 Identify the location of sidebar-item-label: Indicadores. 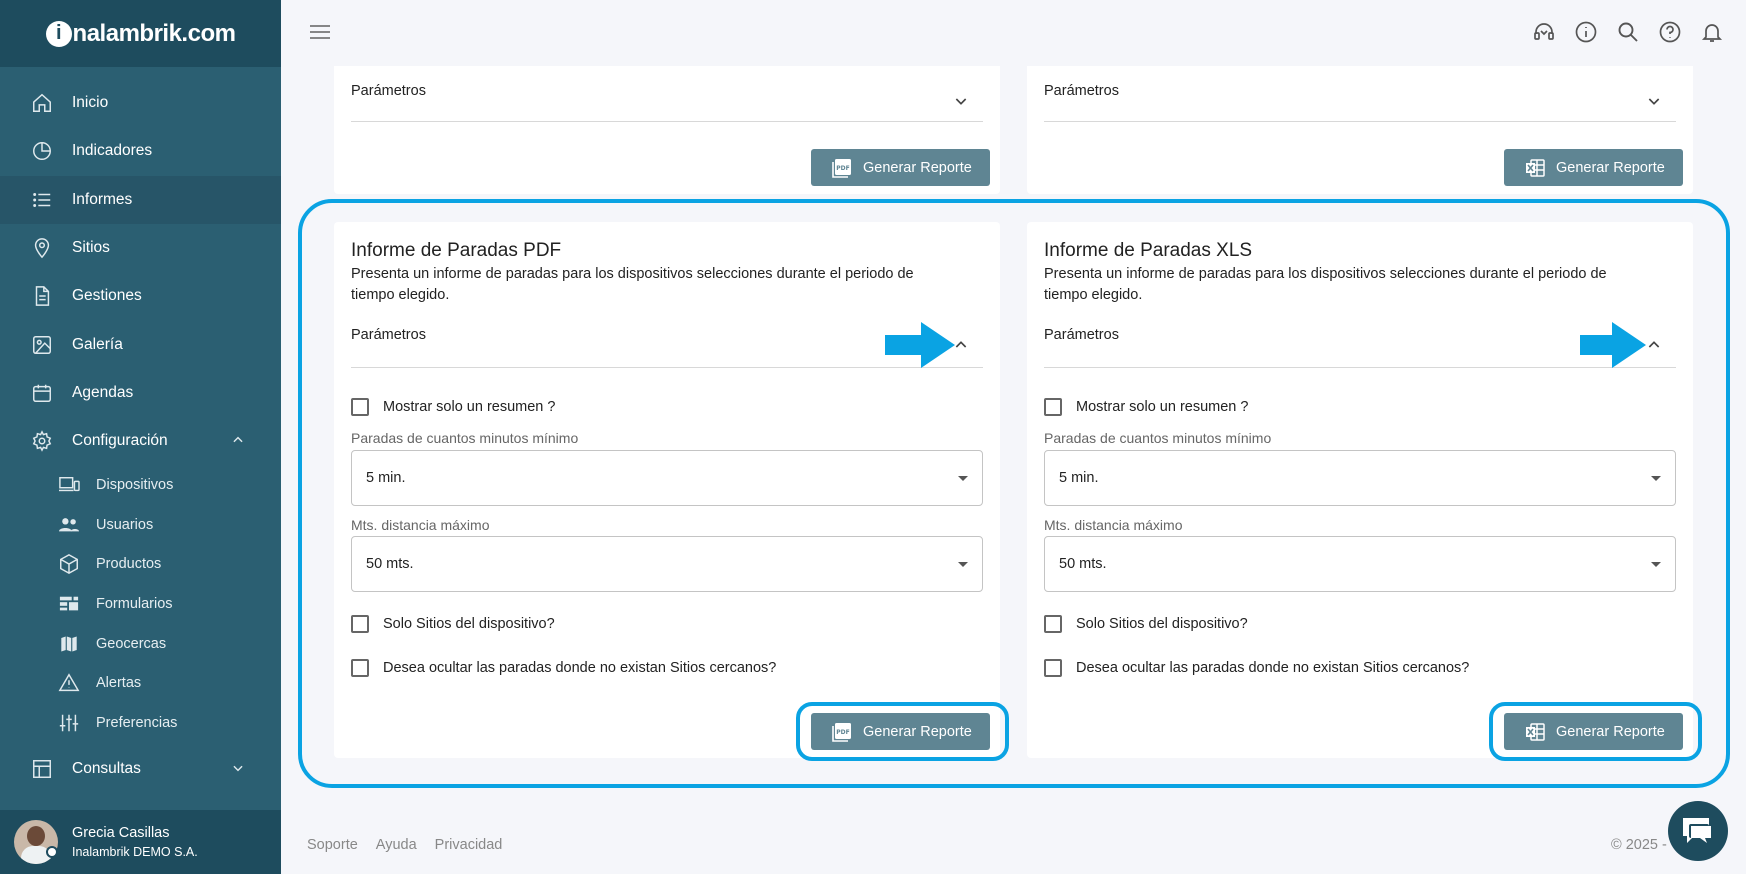
(112, 151).